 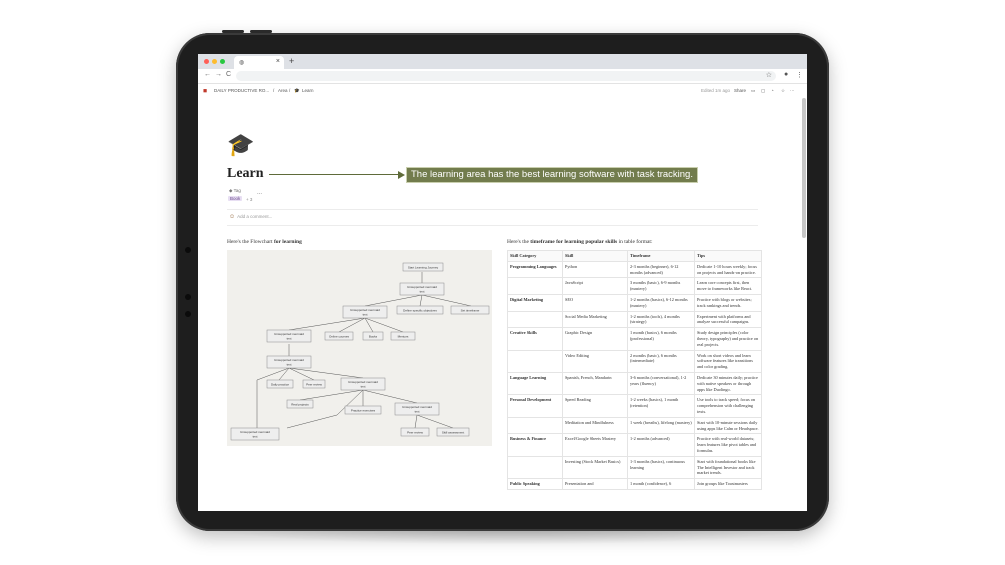 What do you see at coordinates (470, 311) in the screenshot?
I see `flowchart-node-label: Set timeframe` at bounding box center [470, 311].